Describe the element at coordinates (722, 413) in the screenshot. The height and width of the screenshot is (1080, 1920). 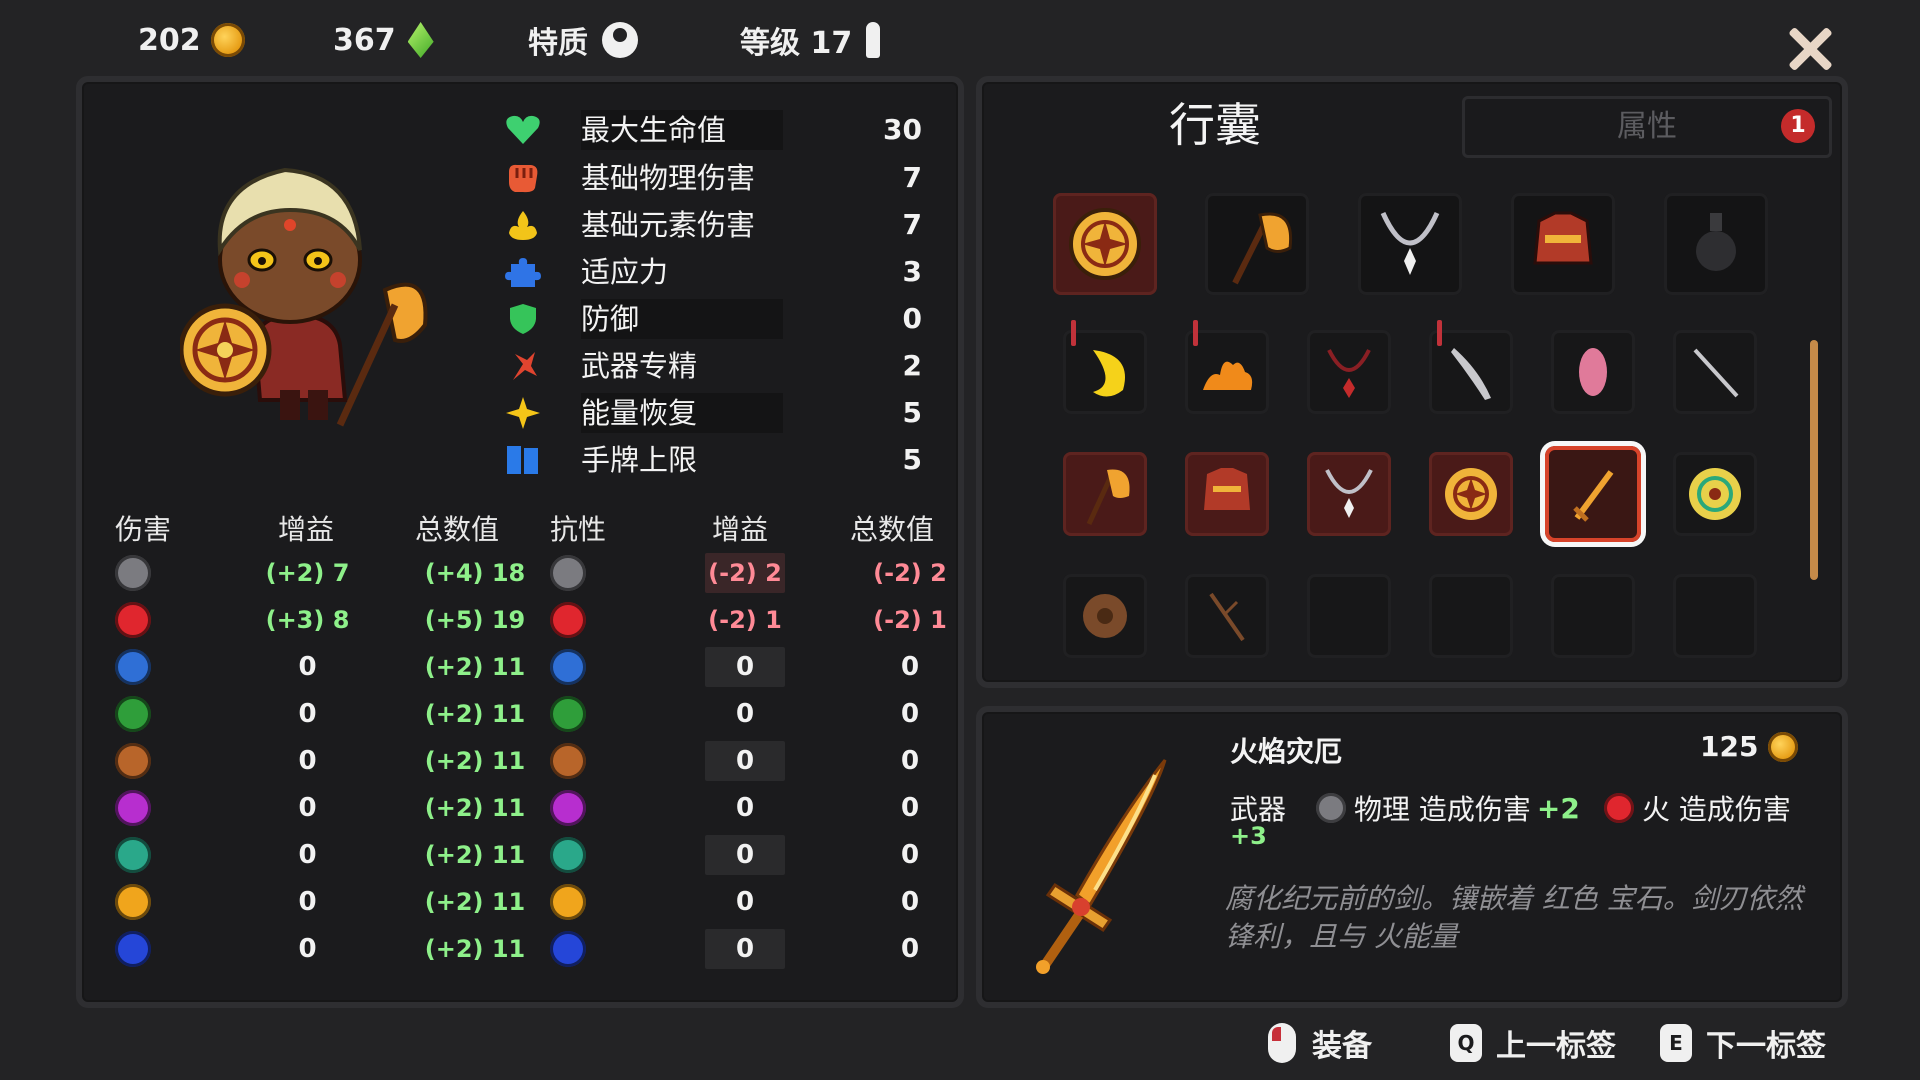
I see `stat-energy-regen: 能量恢复 5` at that location.